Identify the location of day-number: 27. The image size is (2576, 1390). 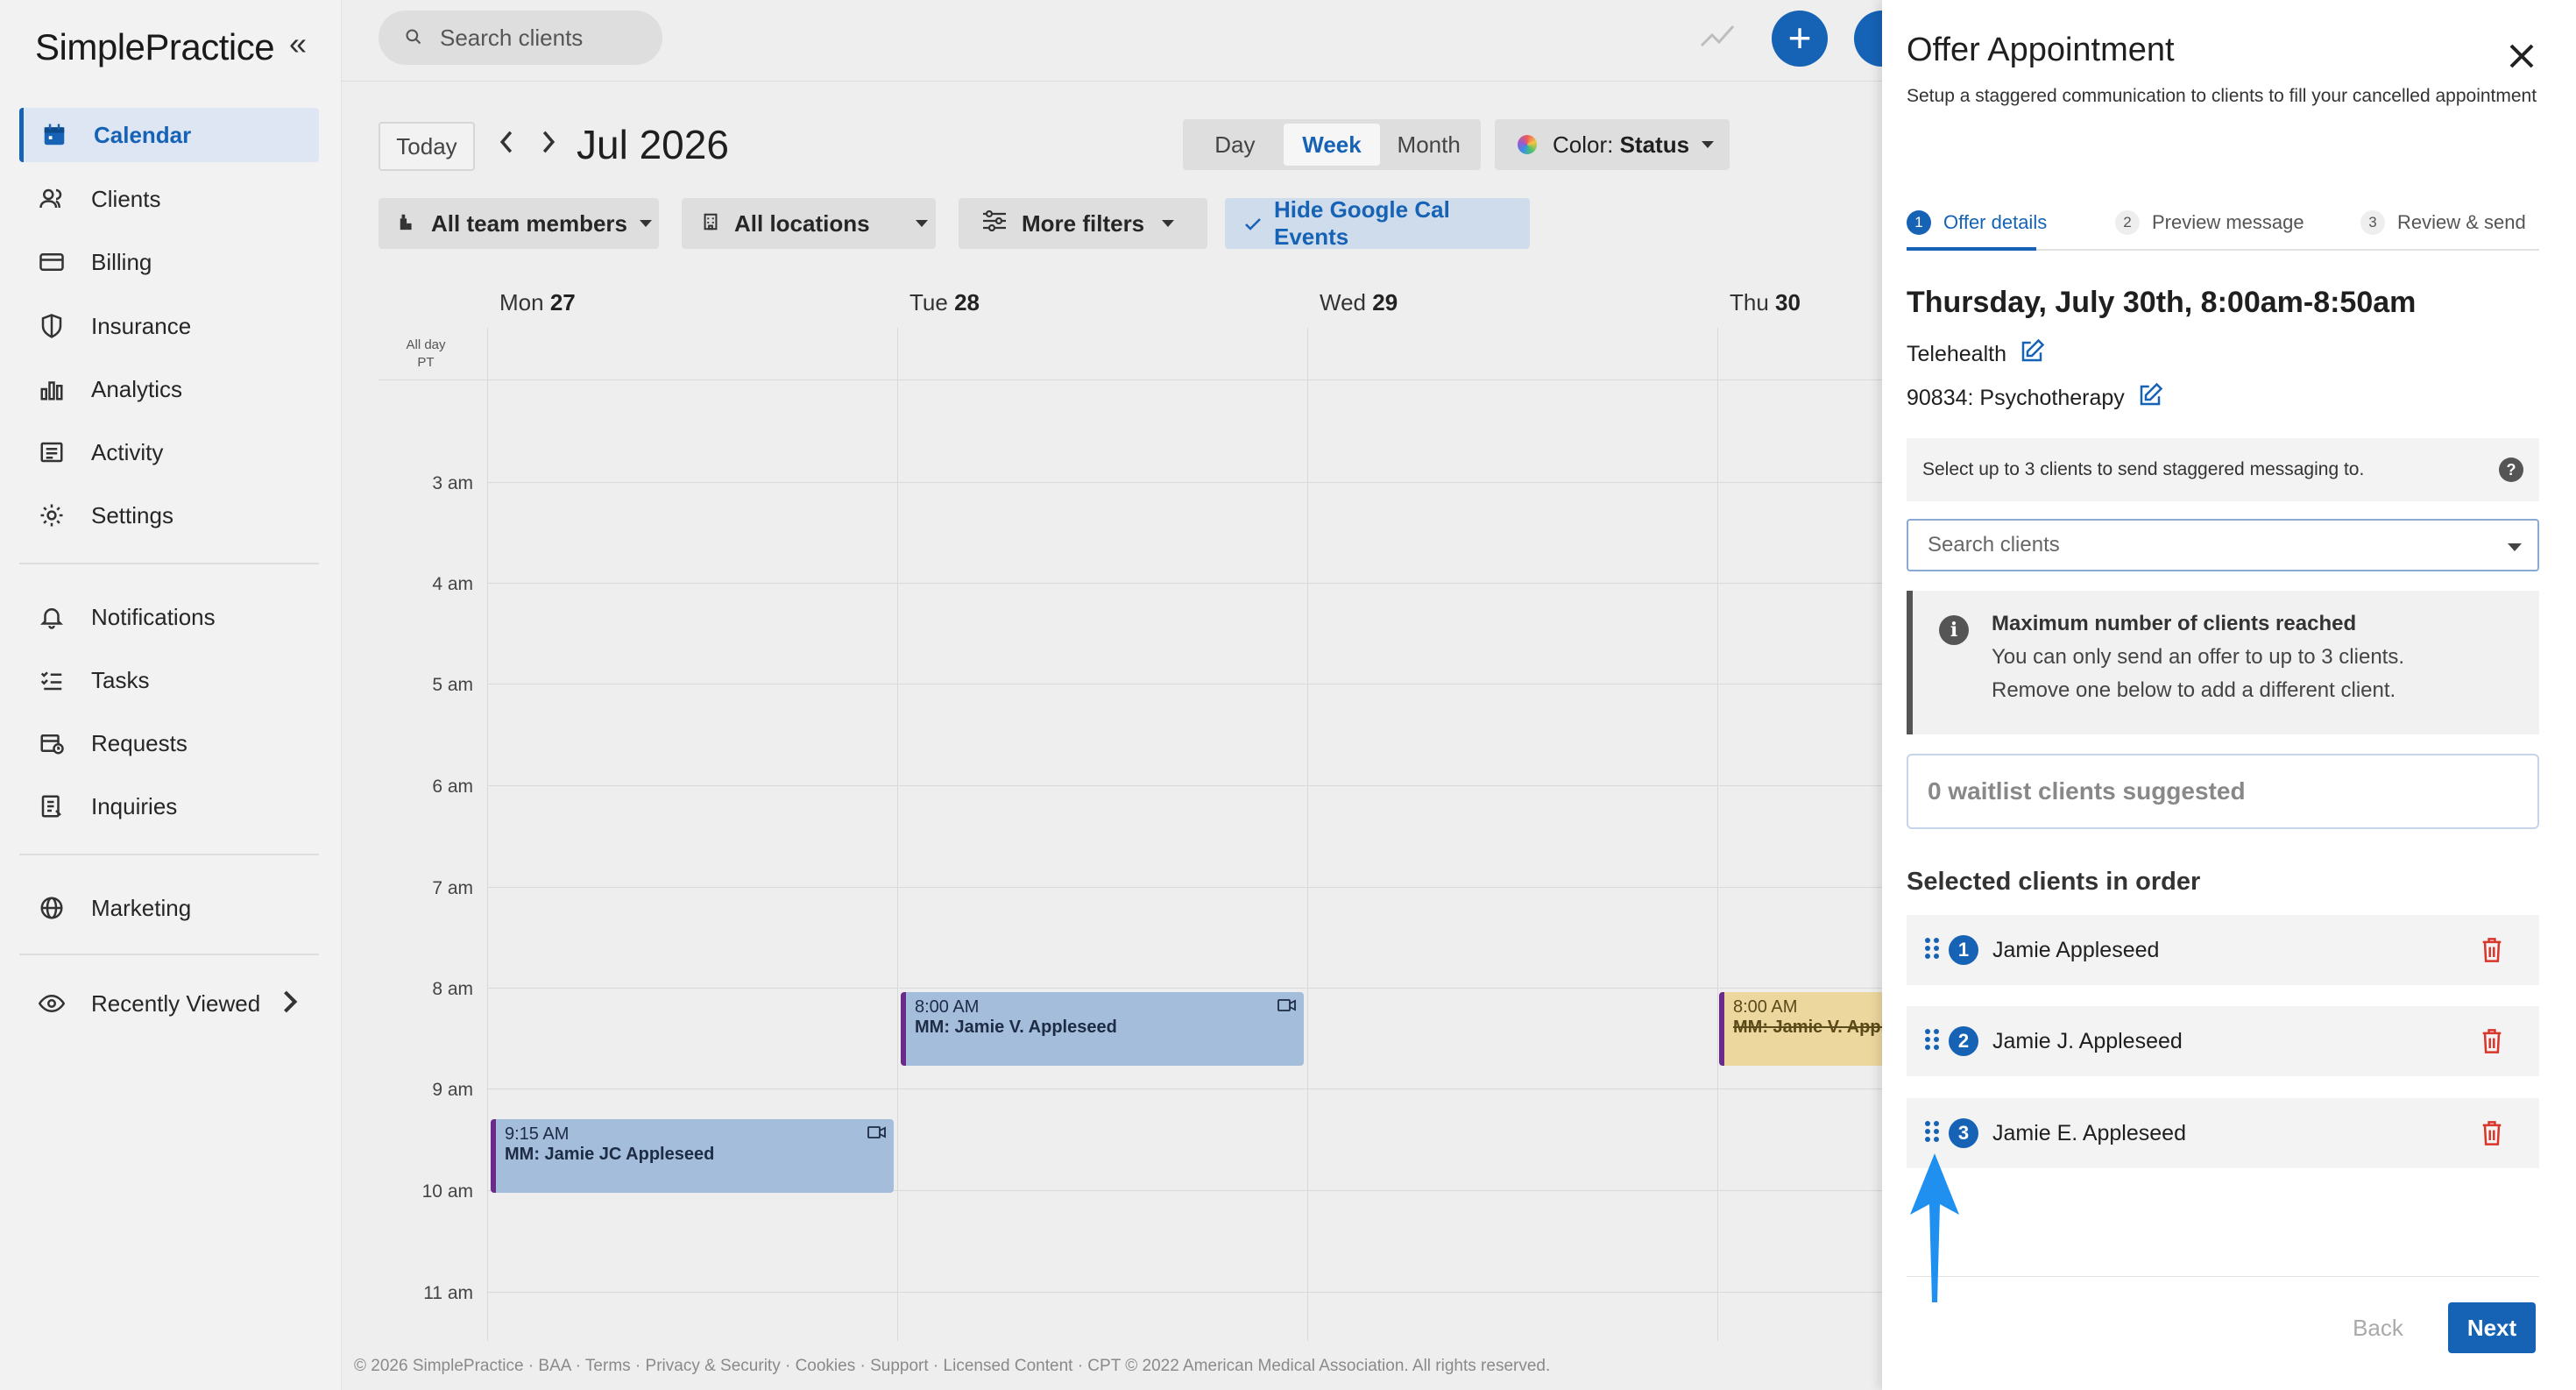
(562, 302).